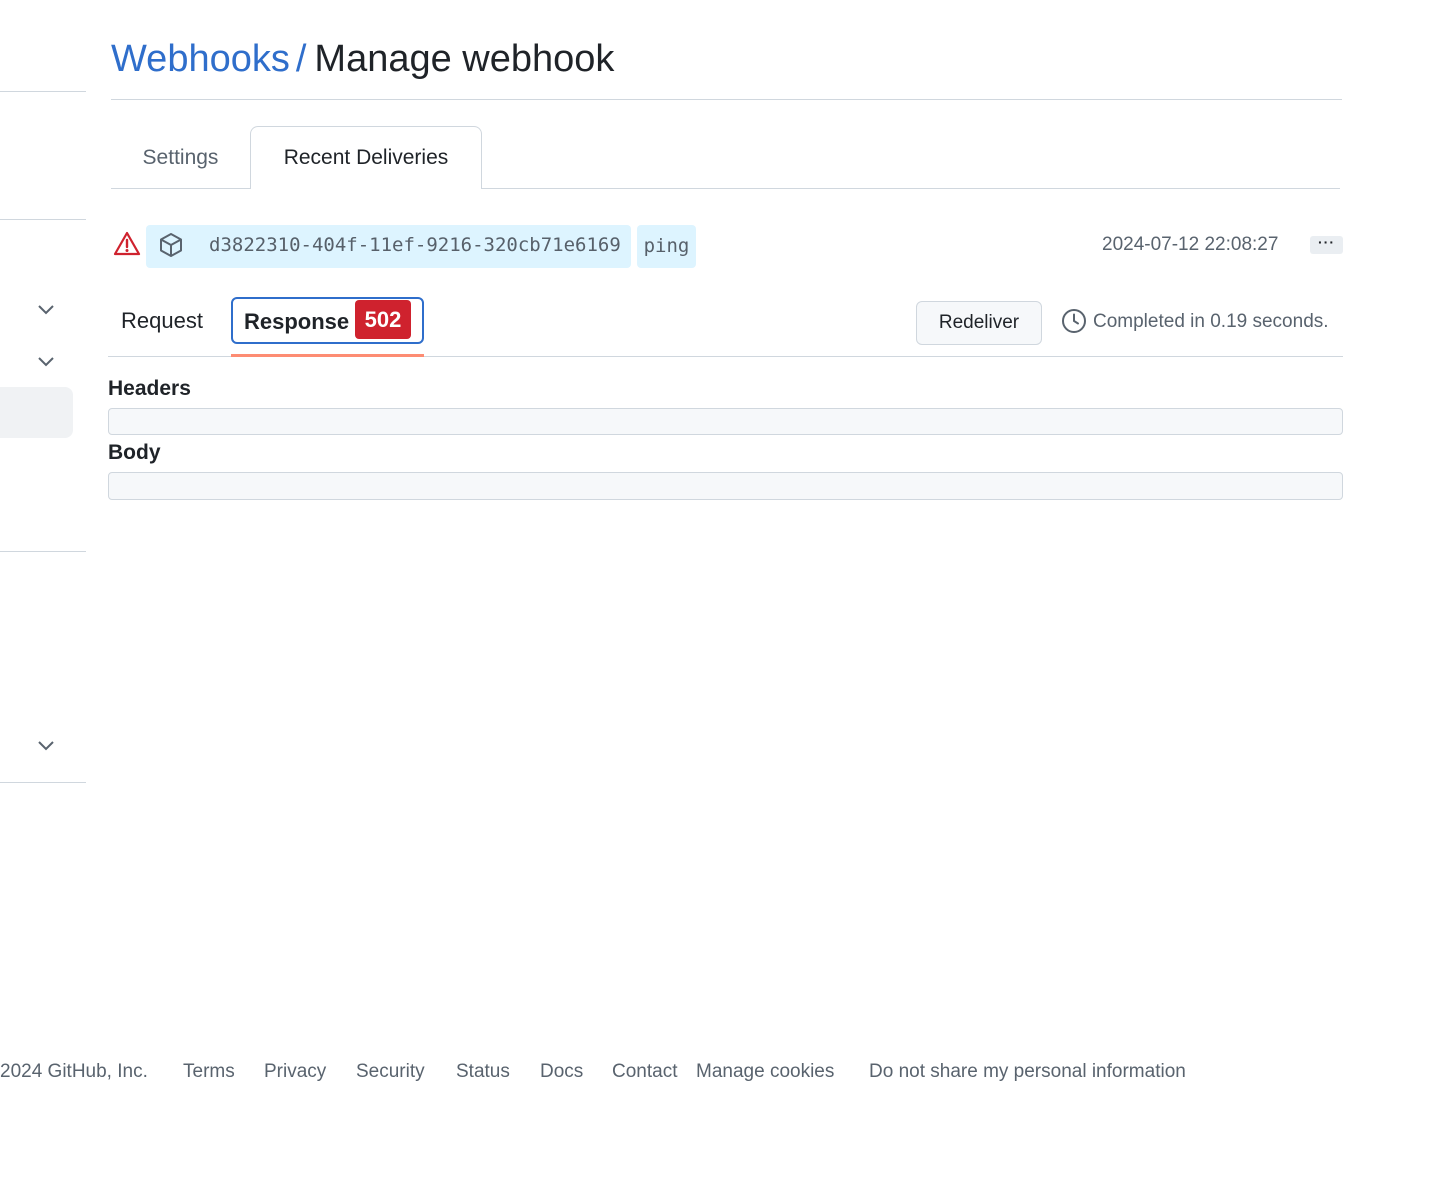 The height and width of the screenshot is (1200, 1444). What do you see at coordinates (765, 1072) in the screenshot?
I see `footer-link-manage-cookies: Manage cookies` at bounding box center [765, 1072].